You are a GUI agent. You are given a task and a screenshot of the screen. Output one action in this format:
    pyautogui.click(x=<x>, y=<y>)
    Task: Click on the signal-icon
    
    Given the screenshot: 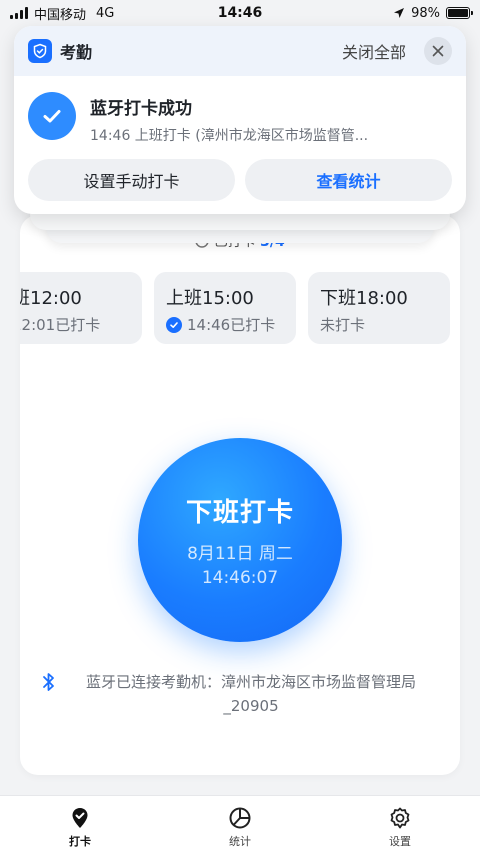 What is the action you would take?
    pyautogui.click(x=19, y=13)
    